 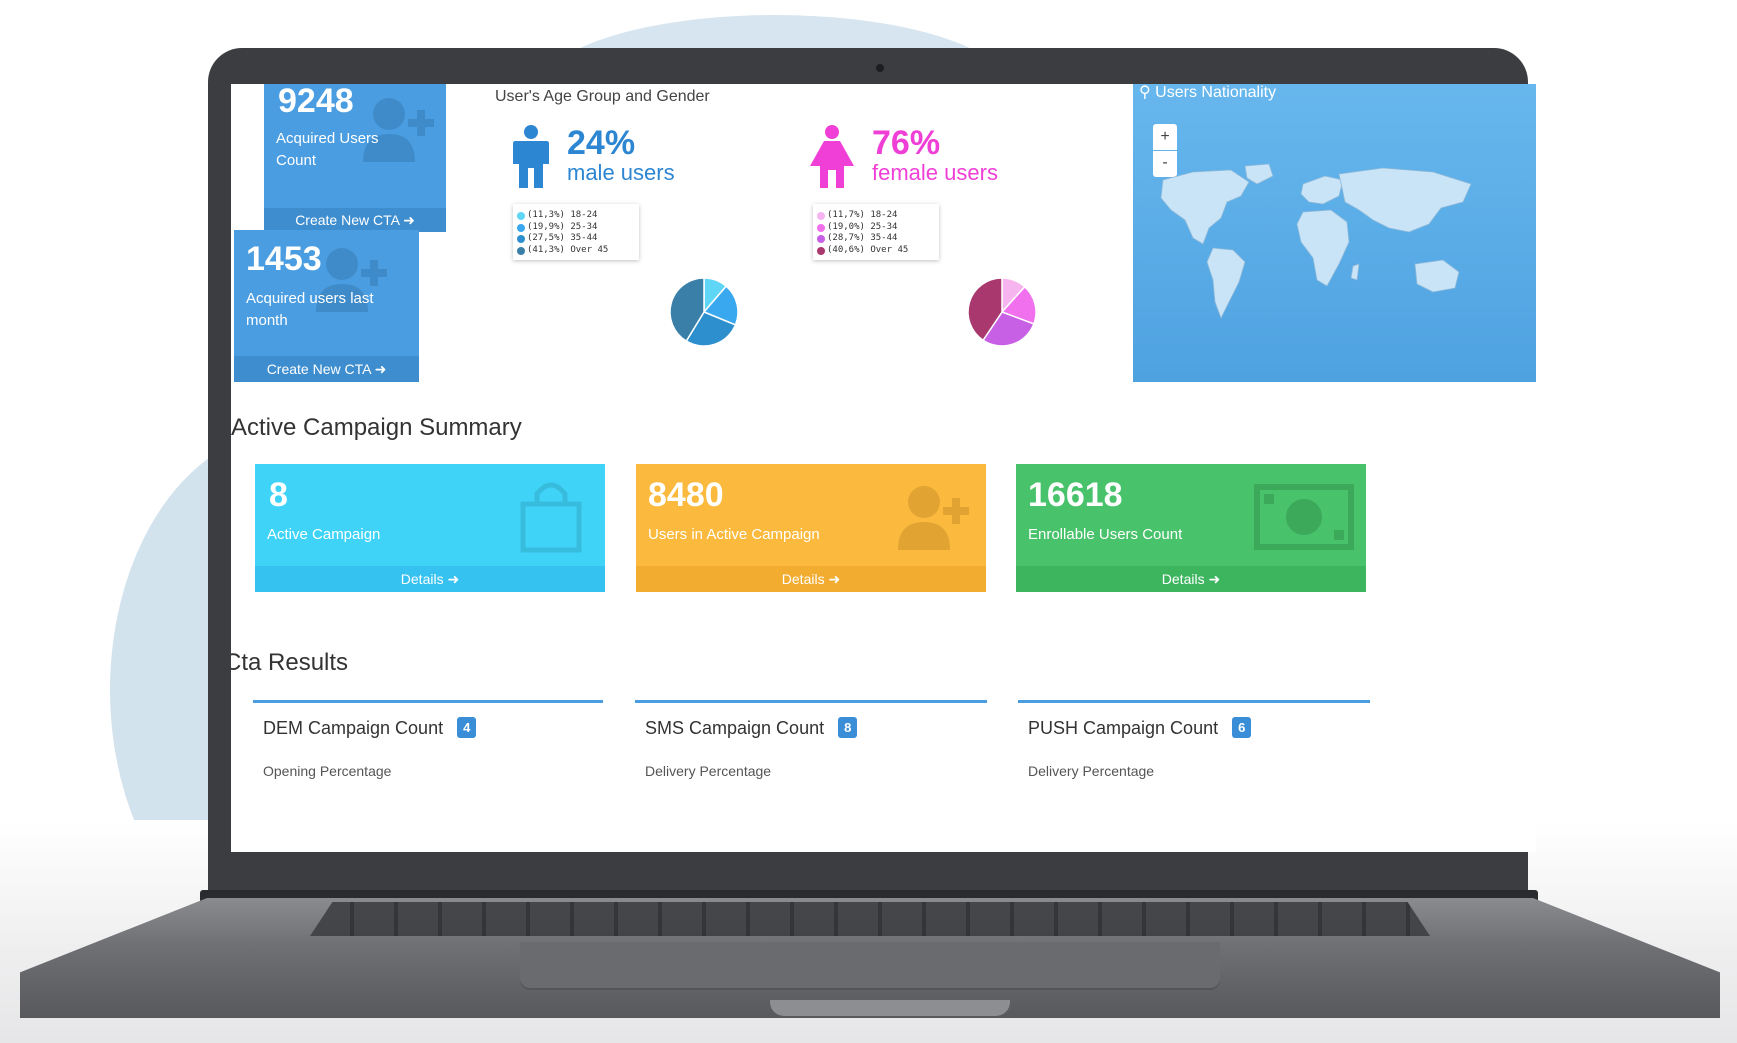 What do you see at coordinates (621, 172) in the screenshot?
I see `male-label: male users` at bounding box center [621, 172].